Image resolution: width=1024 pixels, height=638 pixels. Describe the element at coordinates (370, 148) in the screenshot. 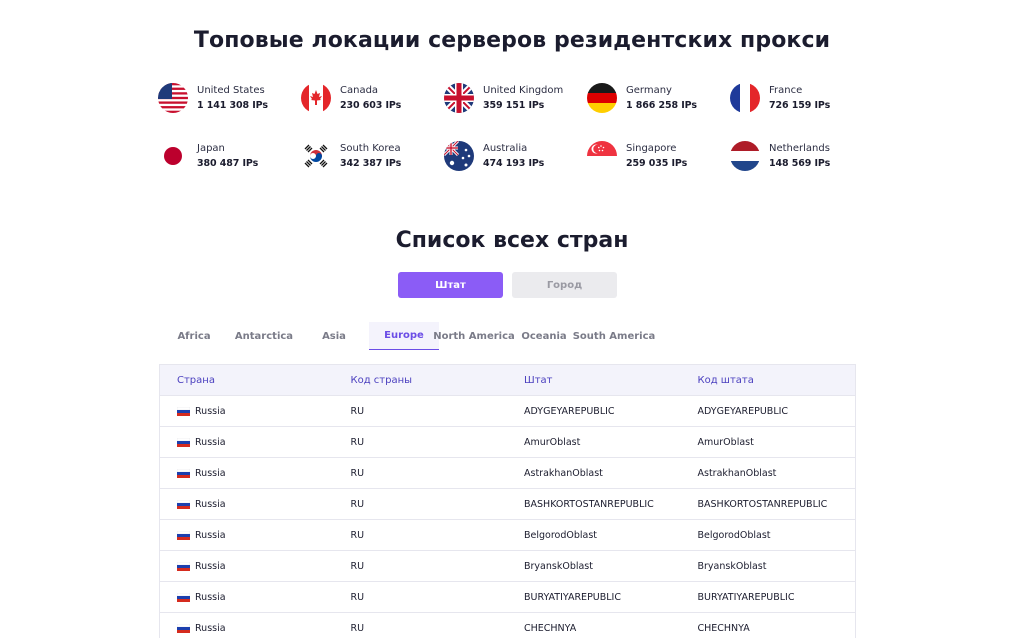

I see `location-name: South Korea` at that location.